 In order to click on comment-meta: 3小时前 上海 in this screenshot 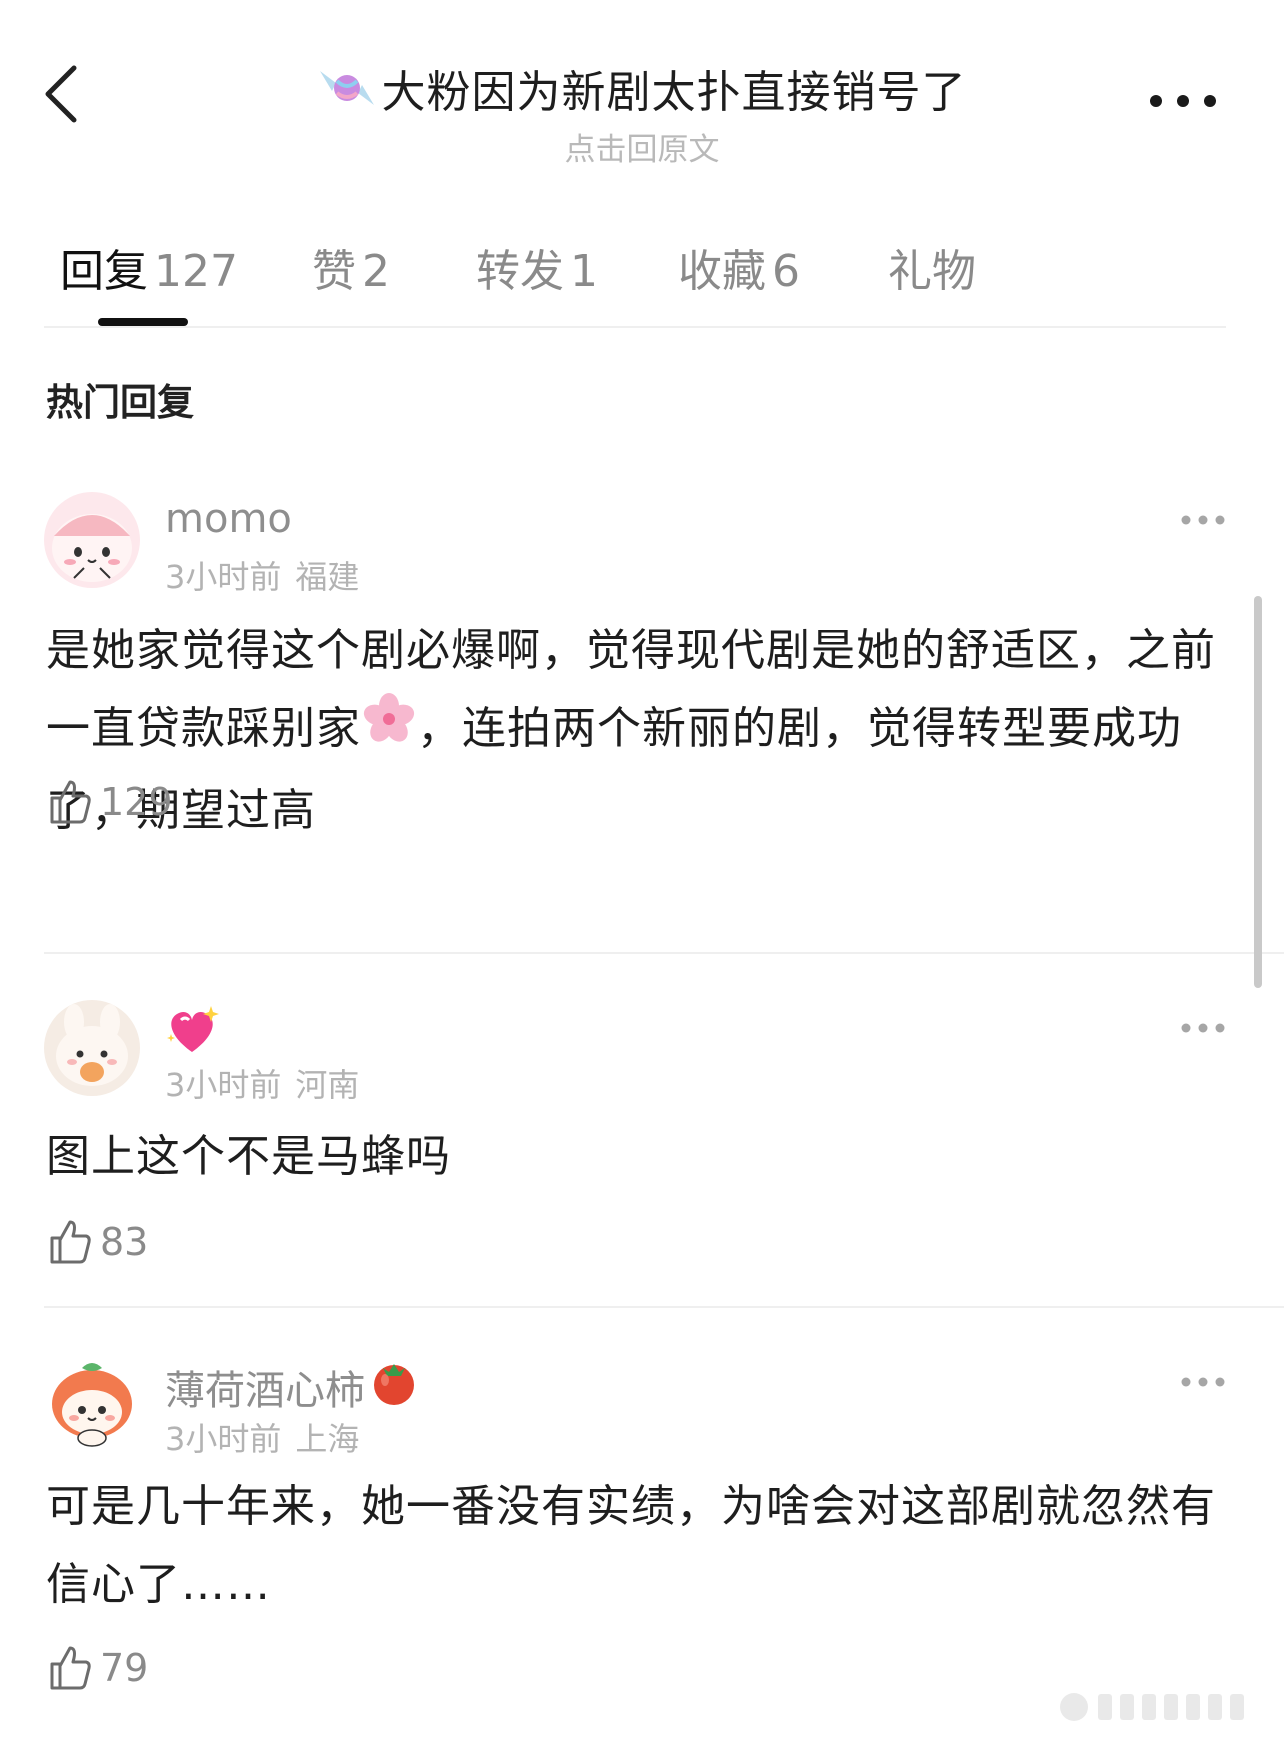, I will do `click(262, 1437)`.